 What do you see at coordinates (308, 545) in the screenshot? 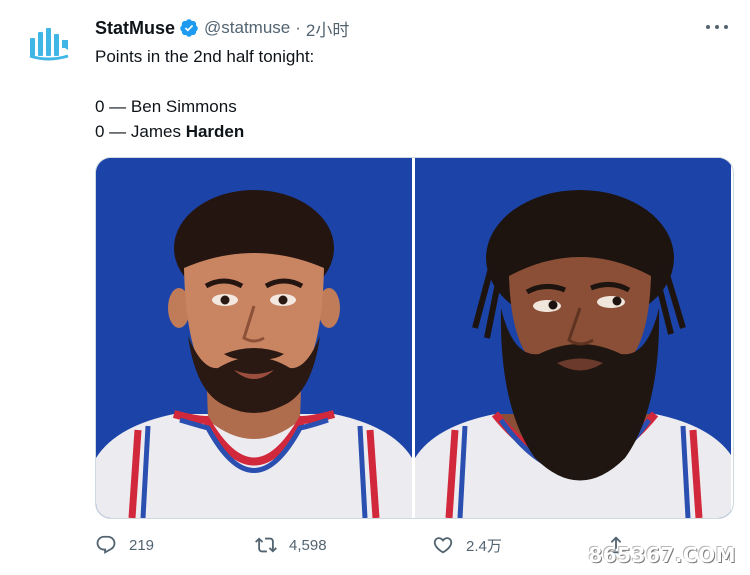
I see `retweet-count: 4,598` at bounding box center [308, 545].